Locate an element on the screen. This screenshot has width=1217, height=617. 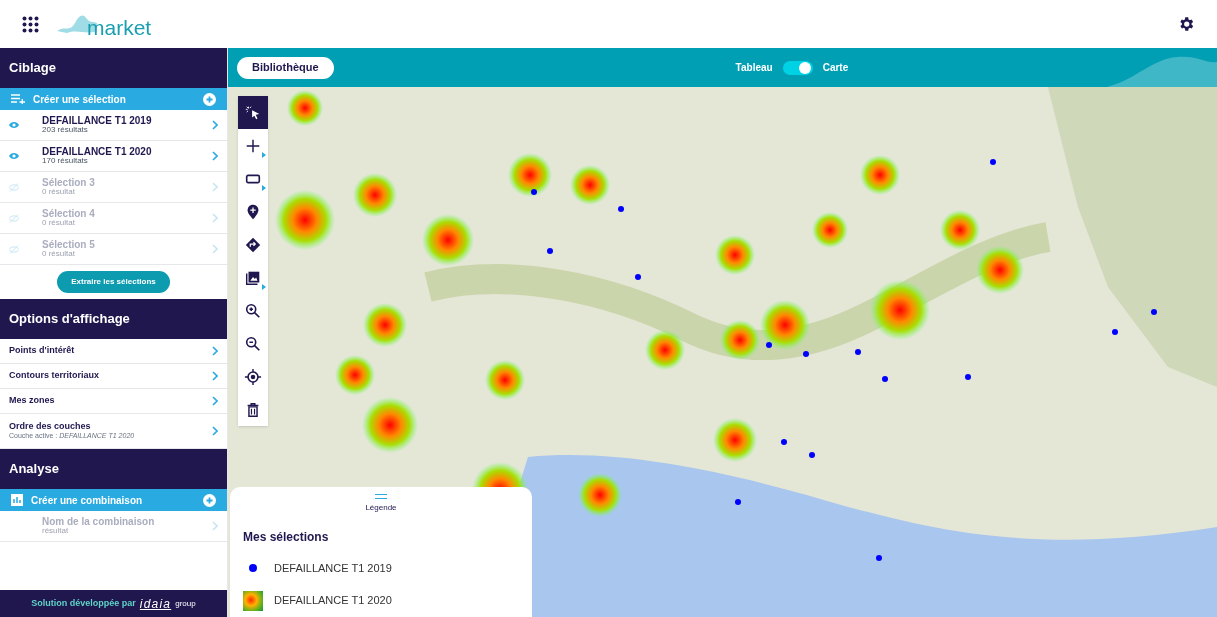
legend-toggle: Légende is located at coordinates (381, 508).